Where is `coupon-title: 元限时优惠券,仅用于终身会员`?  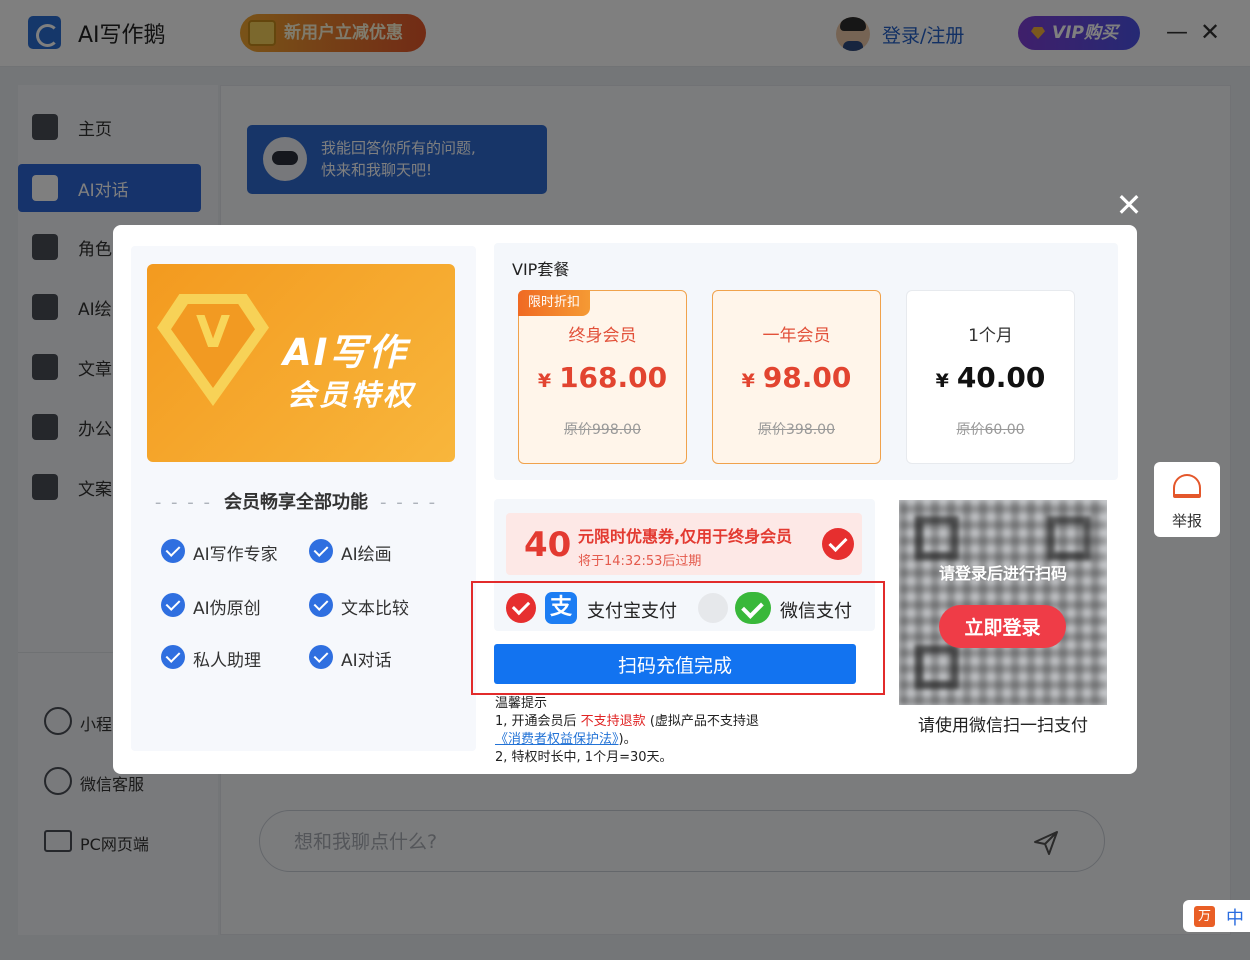
coupon-title: 元限时优惠券,仅用于终身会员 is located at coordinates (685, 536).